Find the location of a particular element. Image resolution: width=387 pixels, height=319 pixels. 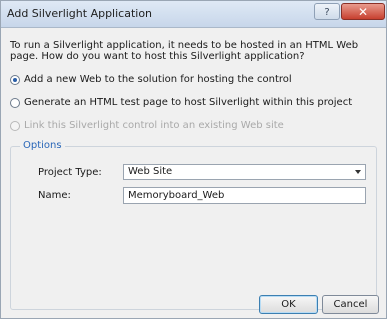

dialog-title: Add Silverlight Application is located at coordinates (80, 13).